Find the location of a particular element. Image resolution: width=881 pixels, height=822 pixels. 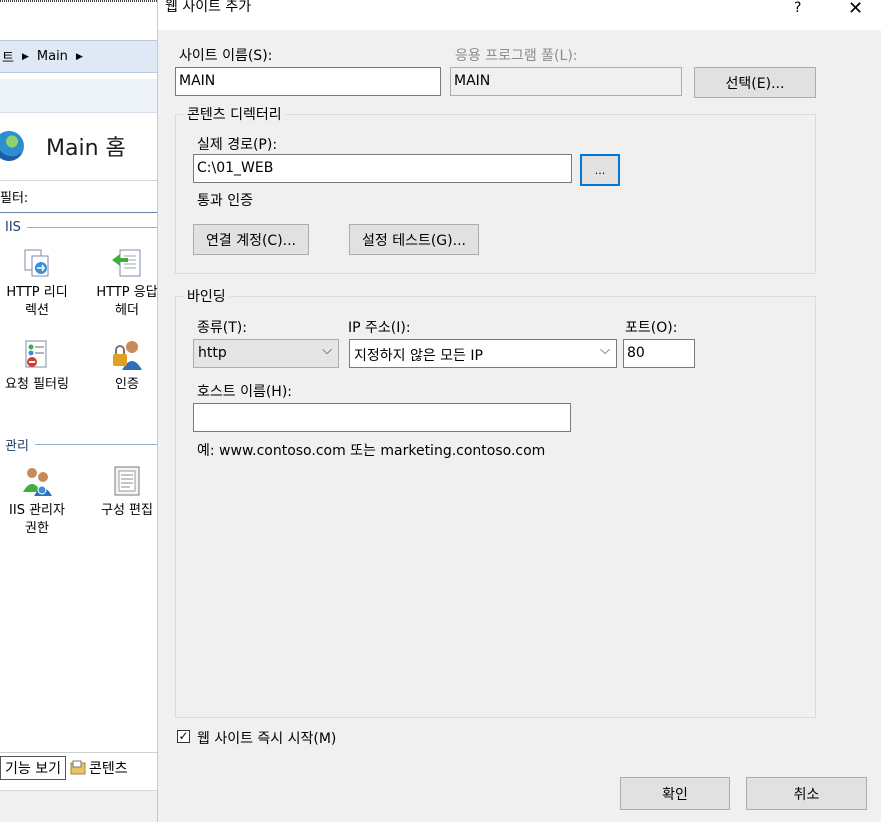

breadcrumb-item-main: Main is located at coordinates (52, 56).